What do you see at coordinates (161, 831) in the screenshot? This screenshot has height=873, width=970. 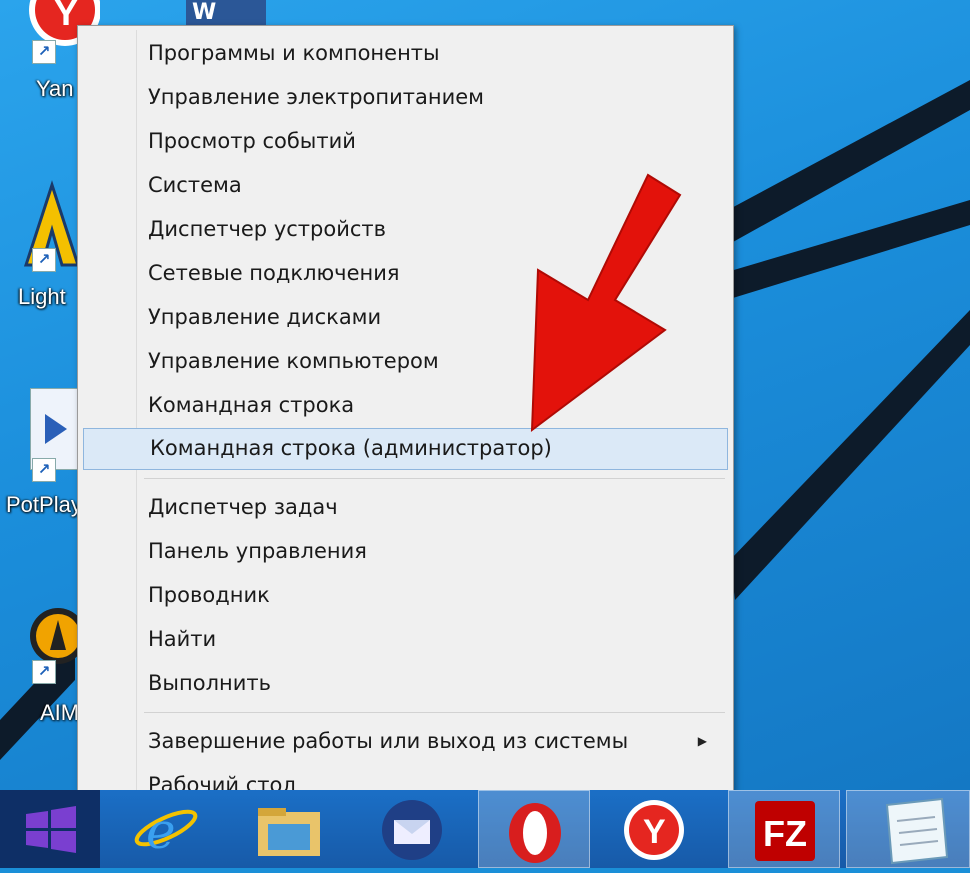 I see `svg-text: e` at bounding box center [161, 831].